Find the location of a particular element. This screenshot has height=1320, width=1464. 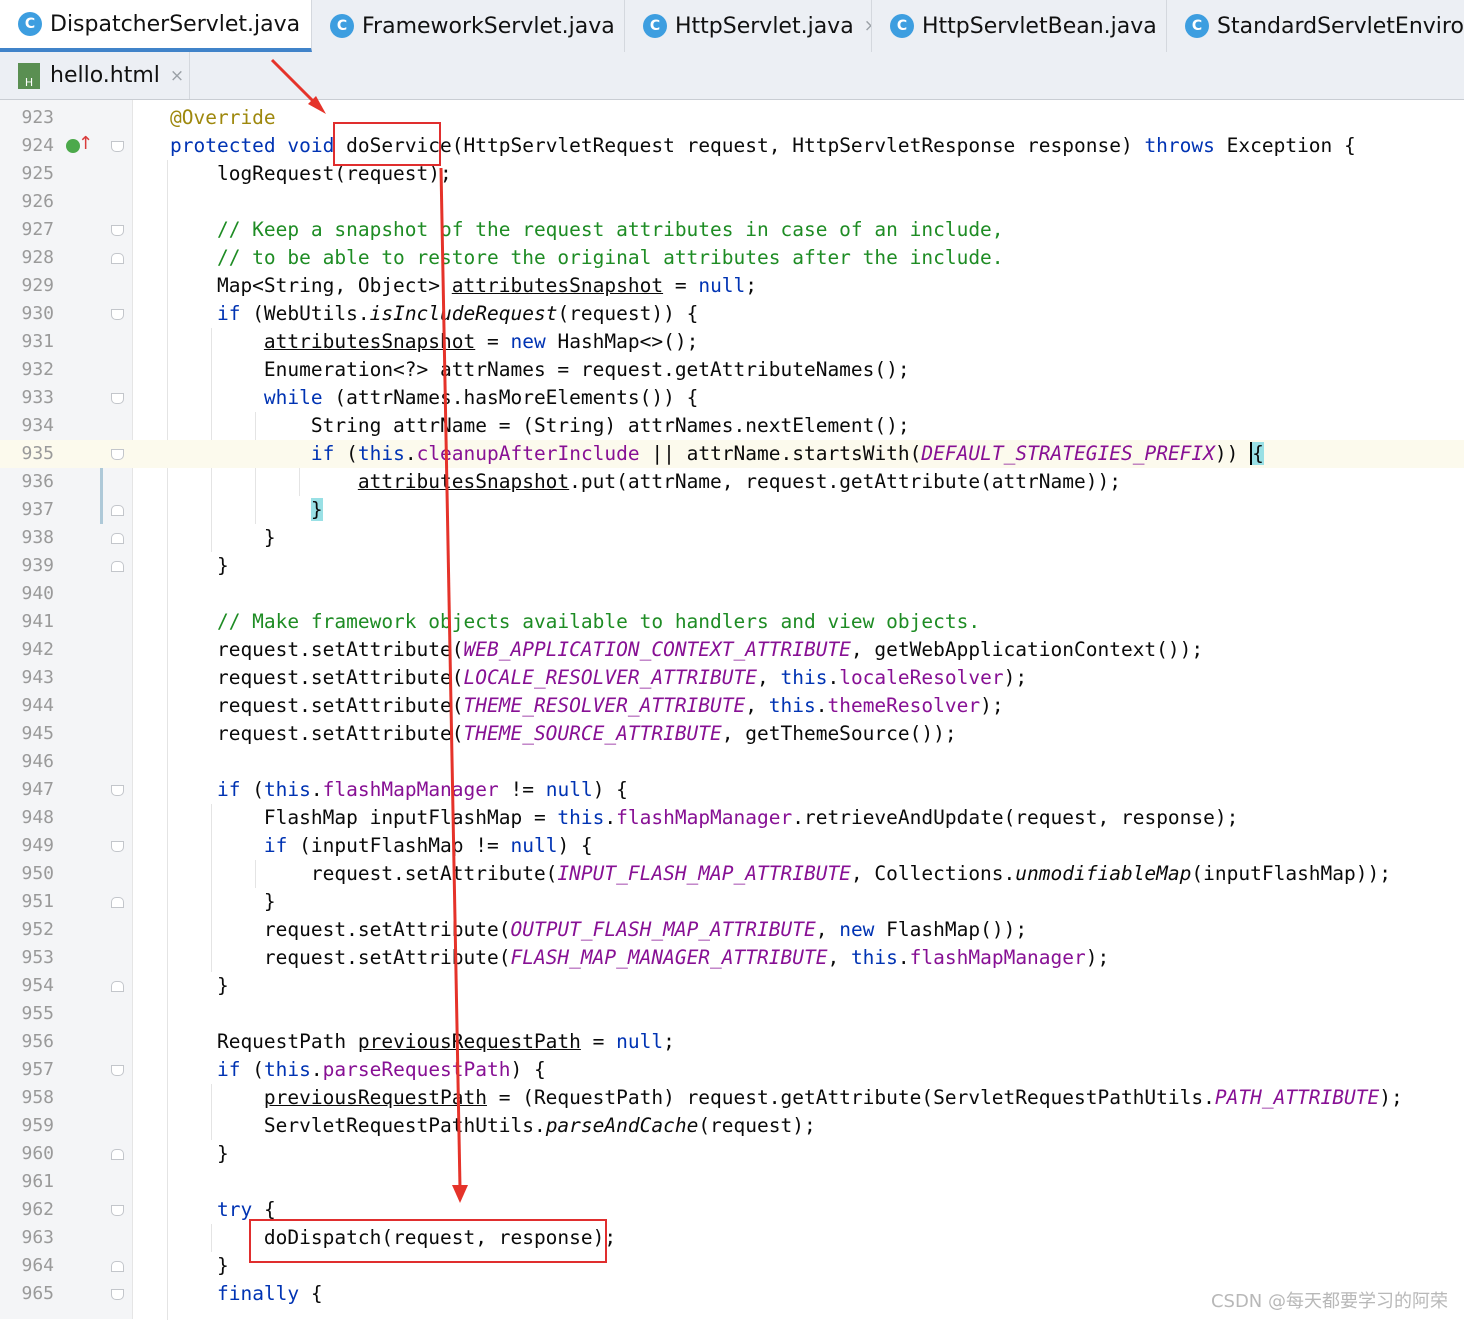

arrow-to-doservice is located at coordinates (295, 83).